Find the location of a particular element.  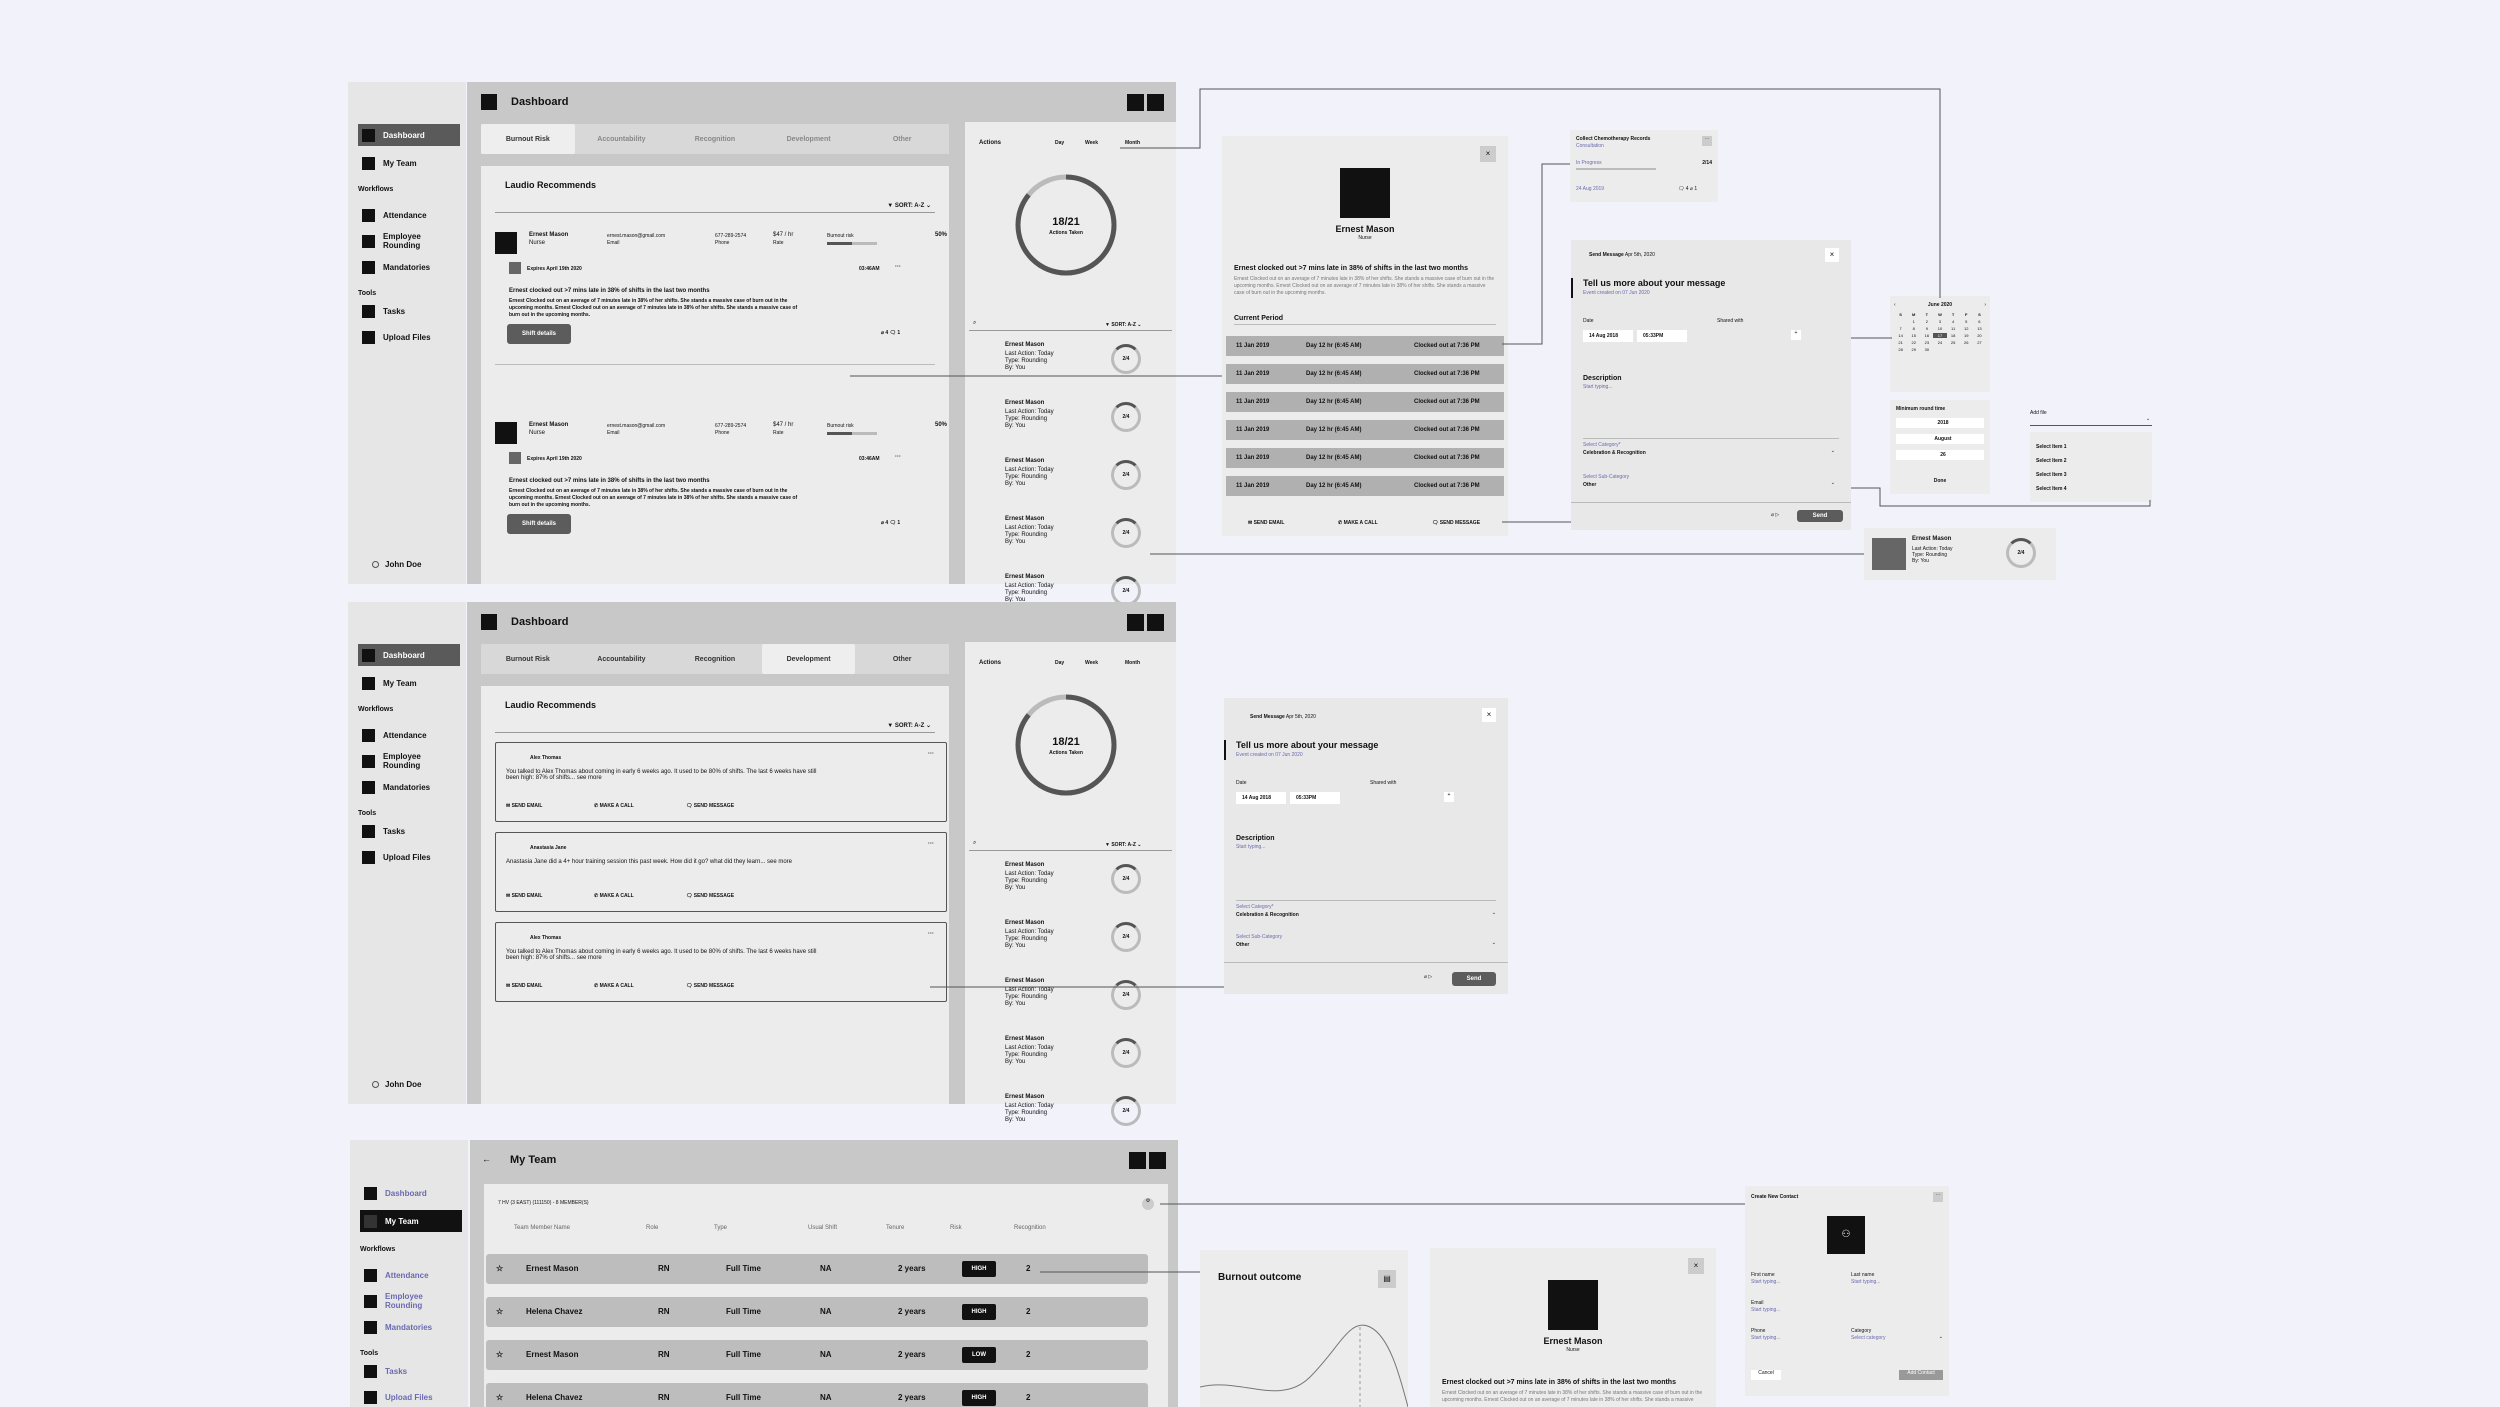

tab-burnout-risk: Burnout Risk is located at coordinates (528, 139).